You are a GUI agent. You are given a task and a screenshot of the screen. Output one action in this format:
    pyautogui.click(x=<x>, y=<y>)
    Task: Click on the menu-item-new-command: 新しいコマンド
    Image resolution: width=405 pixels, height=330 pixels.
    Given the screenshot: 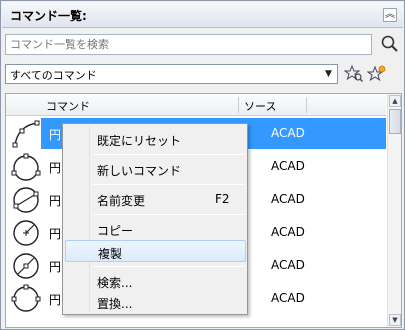 What is the action you would take?
    pyautogui.click(x=155, y=169)
    